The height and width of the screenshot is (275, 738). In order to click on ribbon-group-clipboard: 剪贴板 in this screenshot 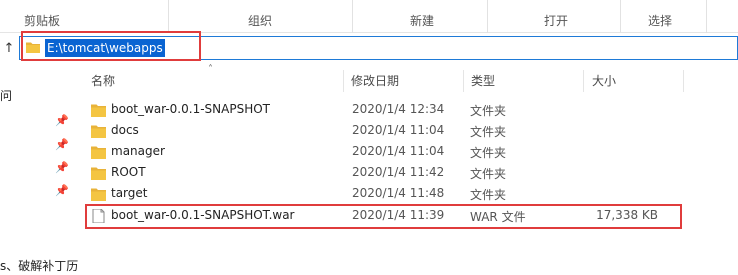, I will do `click(41, 21)`.